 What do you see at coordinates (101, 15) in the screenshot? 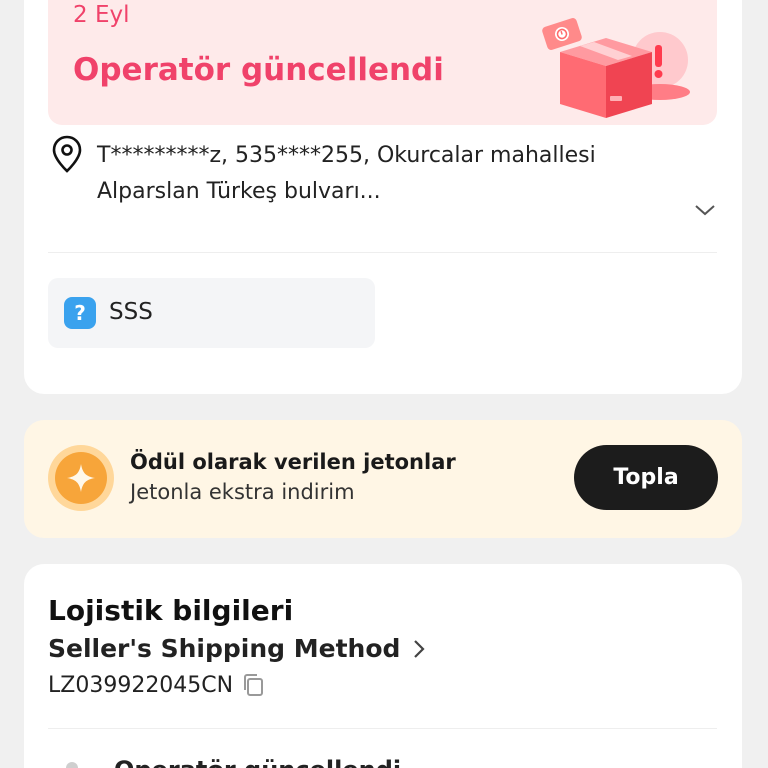
I see `status-date: 2 Eyl` at bounding box center [101, 15].